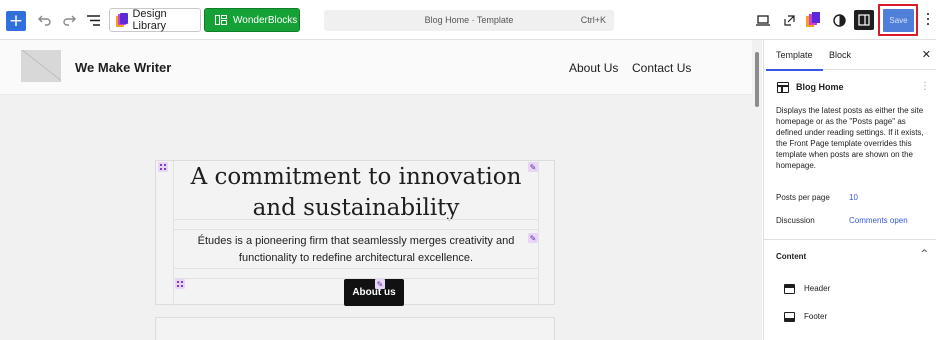  I want to click on about-us-button: About us, so click(374, 292).